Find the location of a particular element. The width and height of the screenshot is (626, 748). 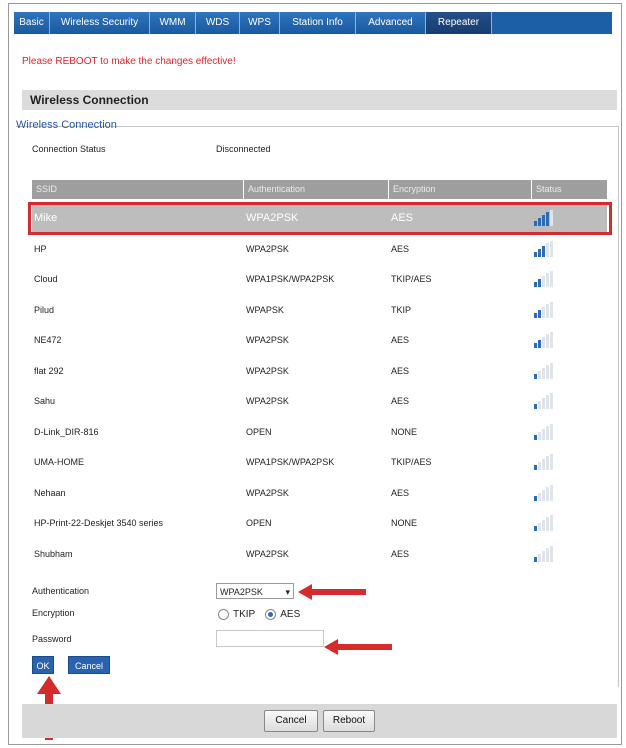

radio-tkip-label: TKIP is located at coordinates (244, 614).